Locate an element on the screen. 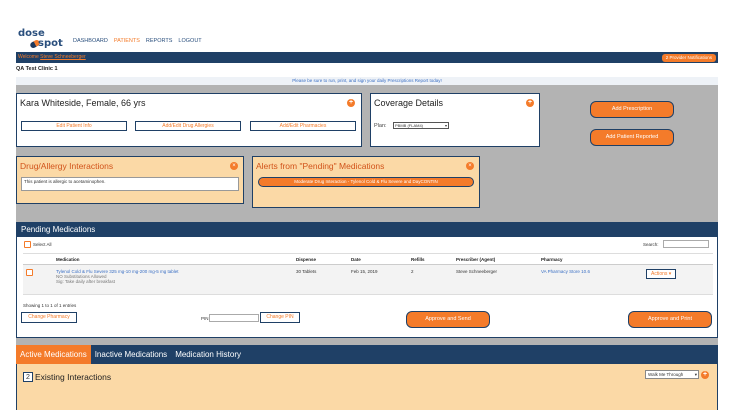 The width and height of the screenshot is (730, 410). search-input is located at coordinates (686, 244).